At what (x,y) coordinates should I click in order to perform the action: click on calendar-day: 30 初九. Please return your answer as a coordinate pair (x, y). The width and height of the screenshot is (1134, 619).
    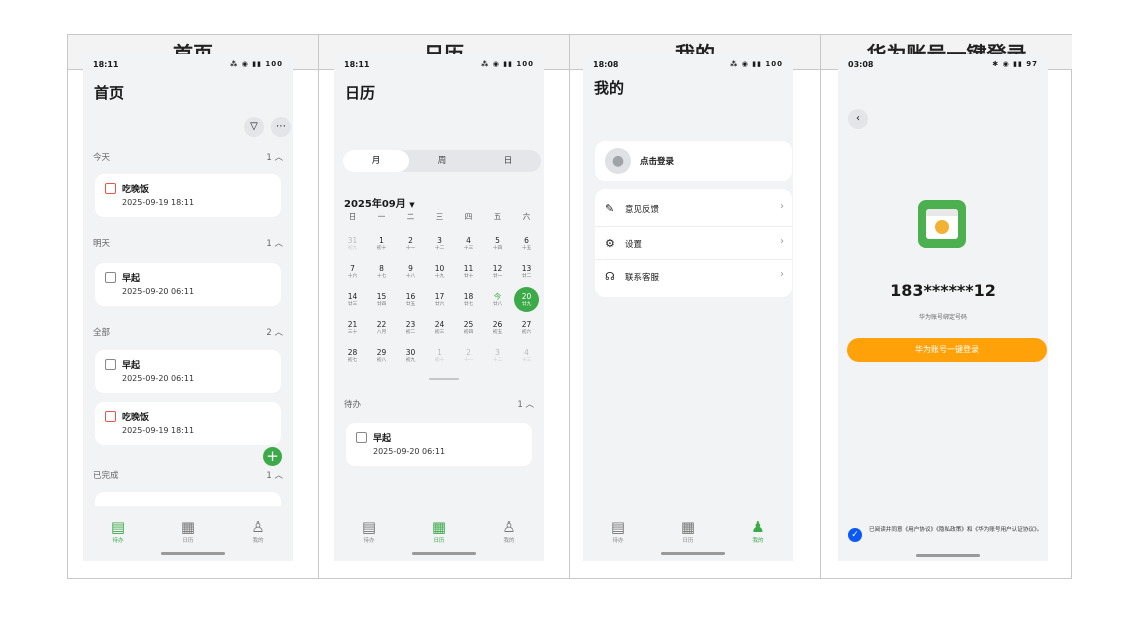
    Looking at the image, I should click on (410, 356).